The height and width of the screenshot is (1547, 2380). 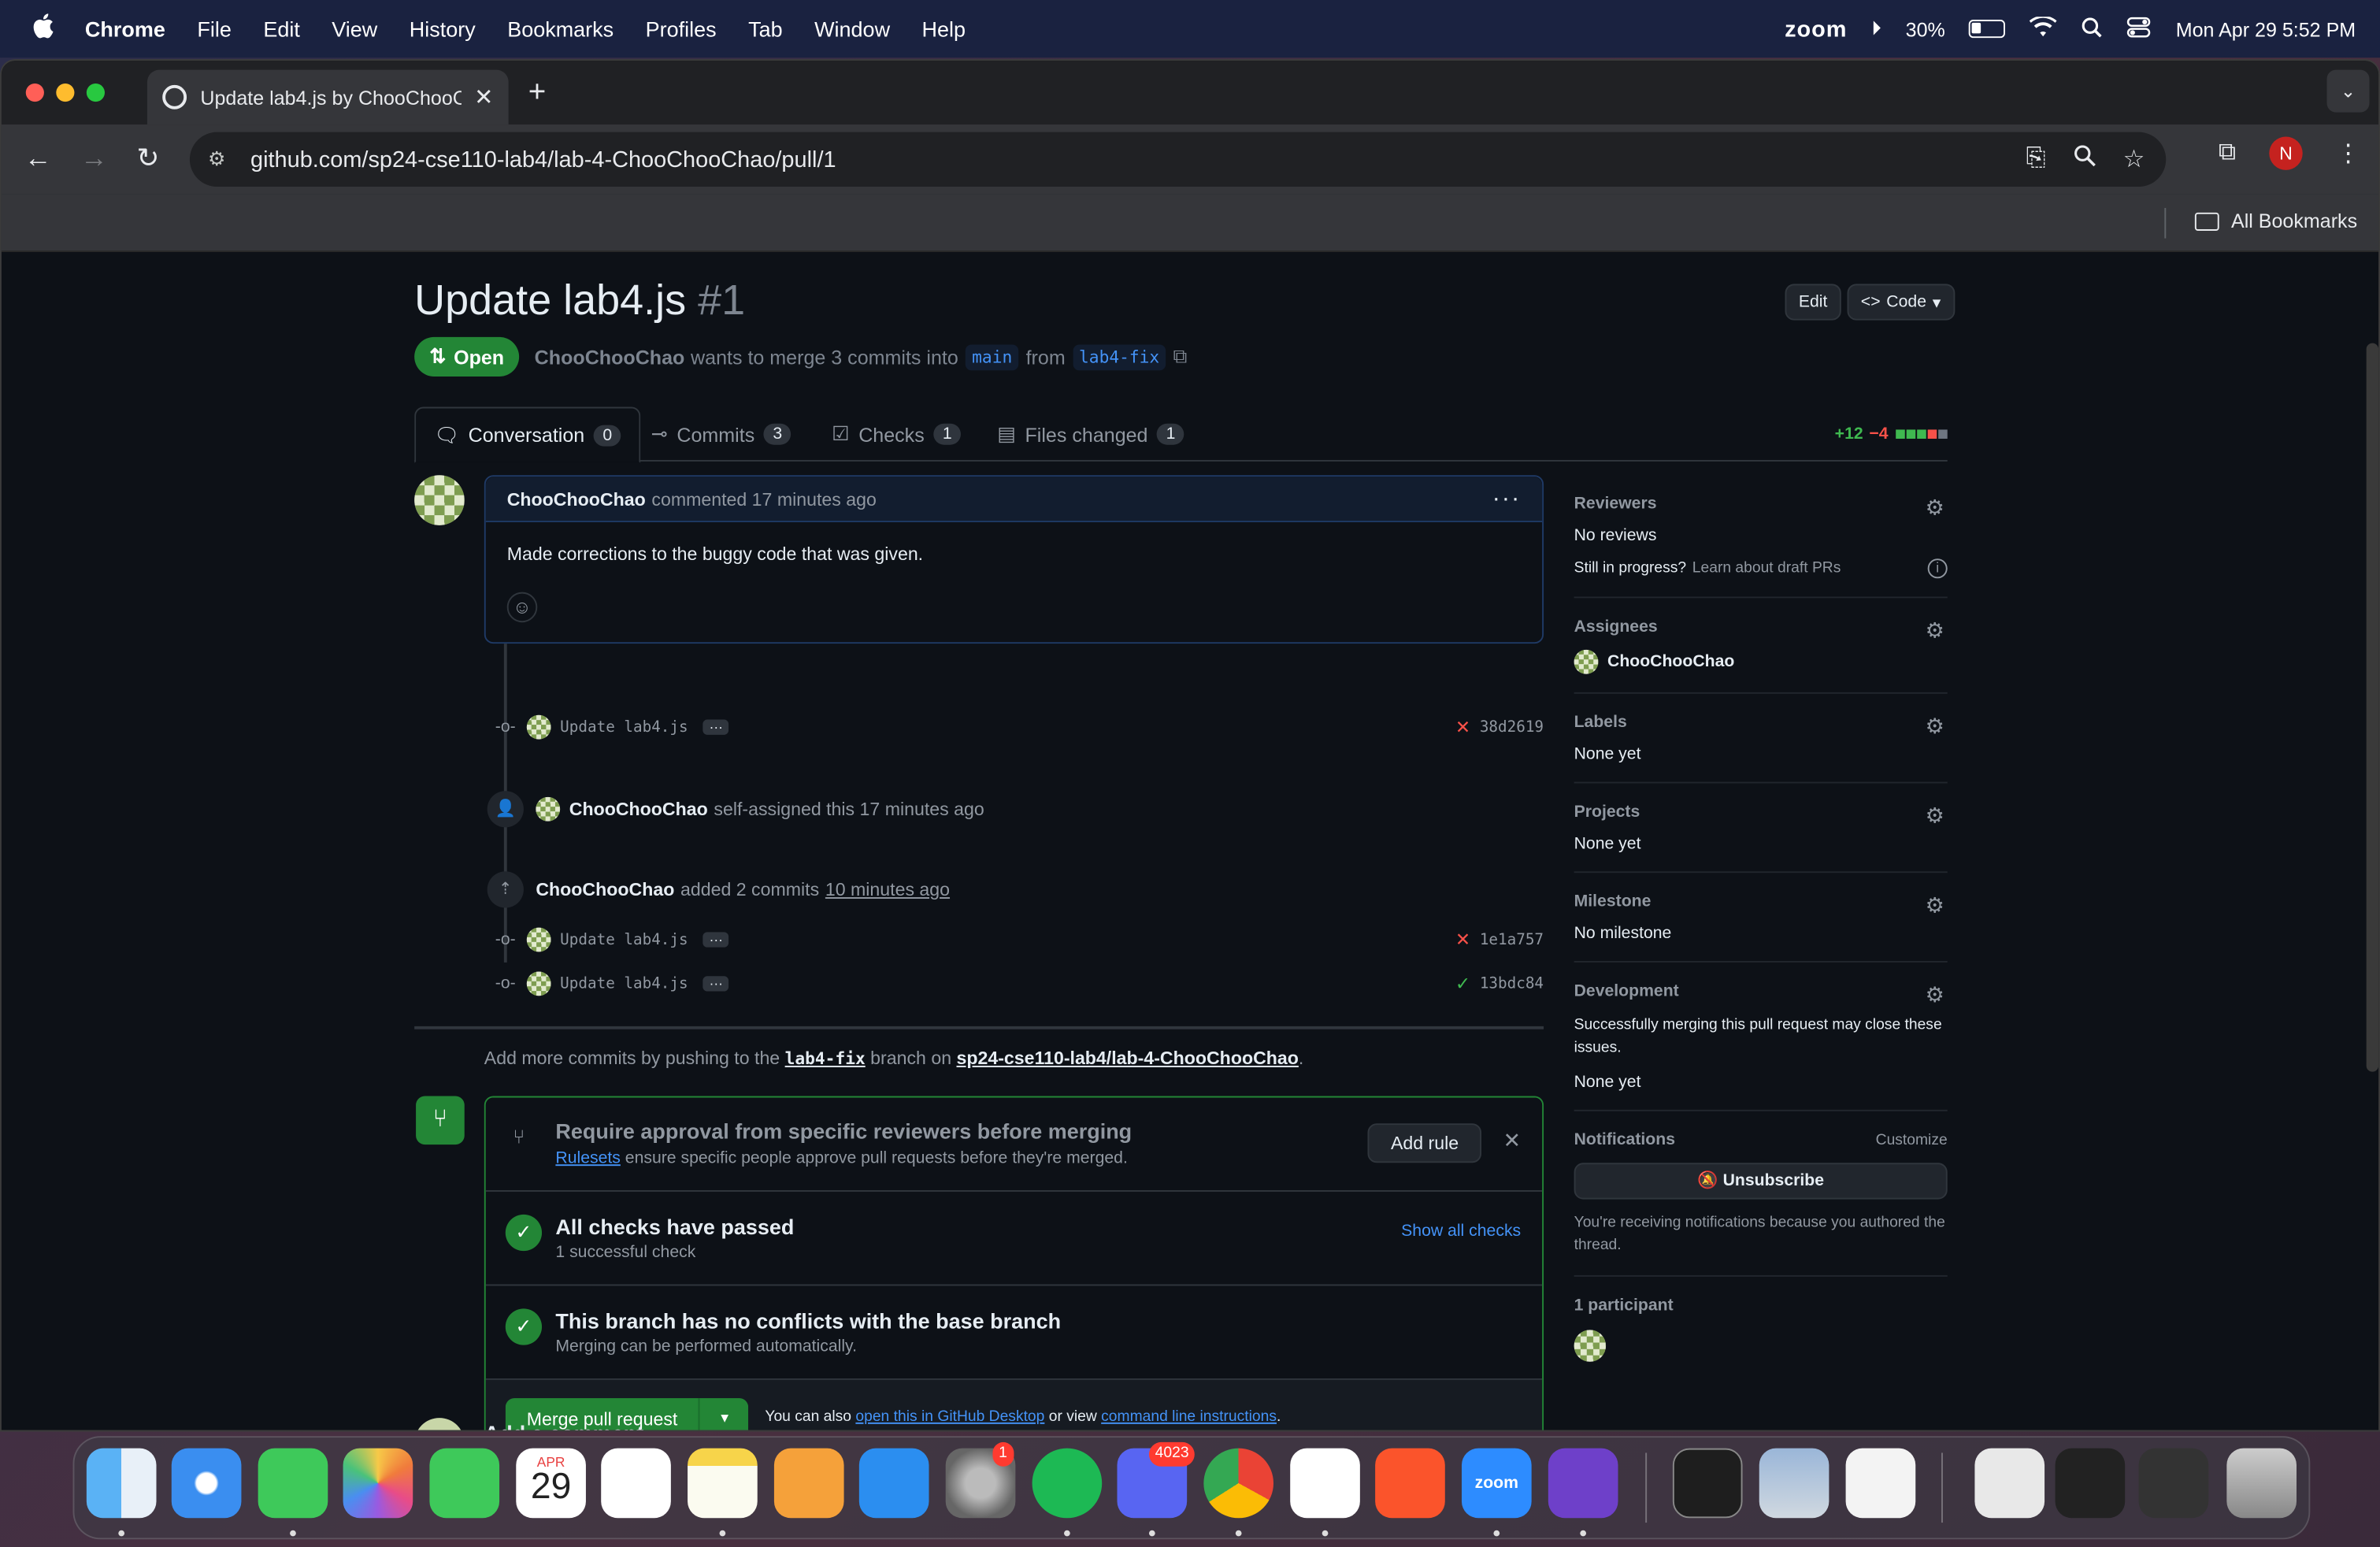 I want to click on tab-files-changed: ▤ Files changed 1, so click(x=1091, y=434).